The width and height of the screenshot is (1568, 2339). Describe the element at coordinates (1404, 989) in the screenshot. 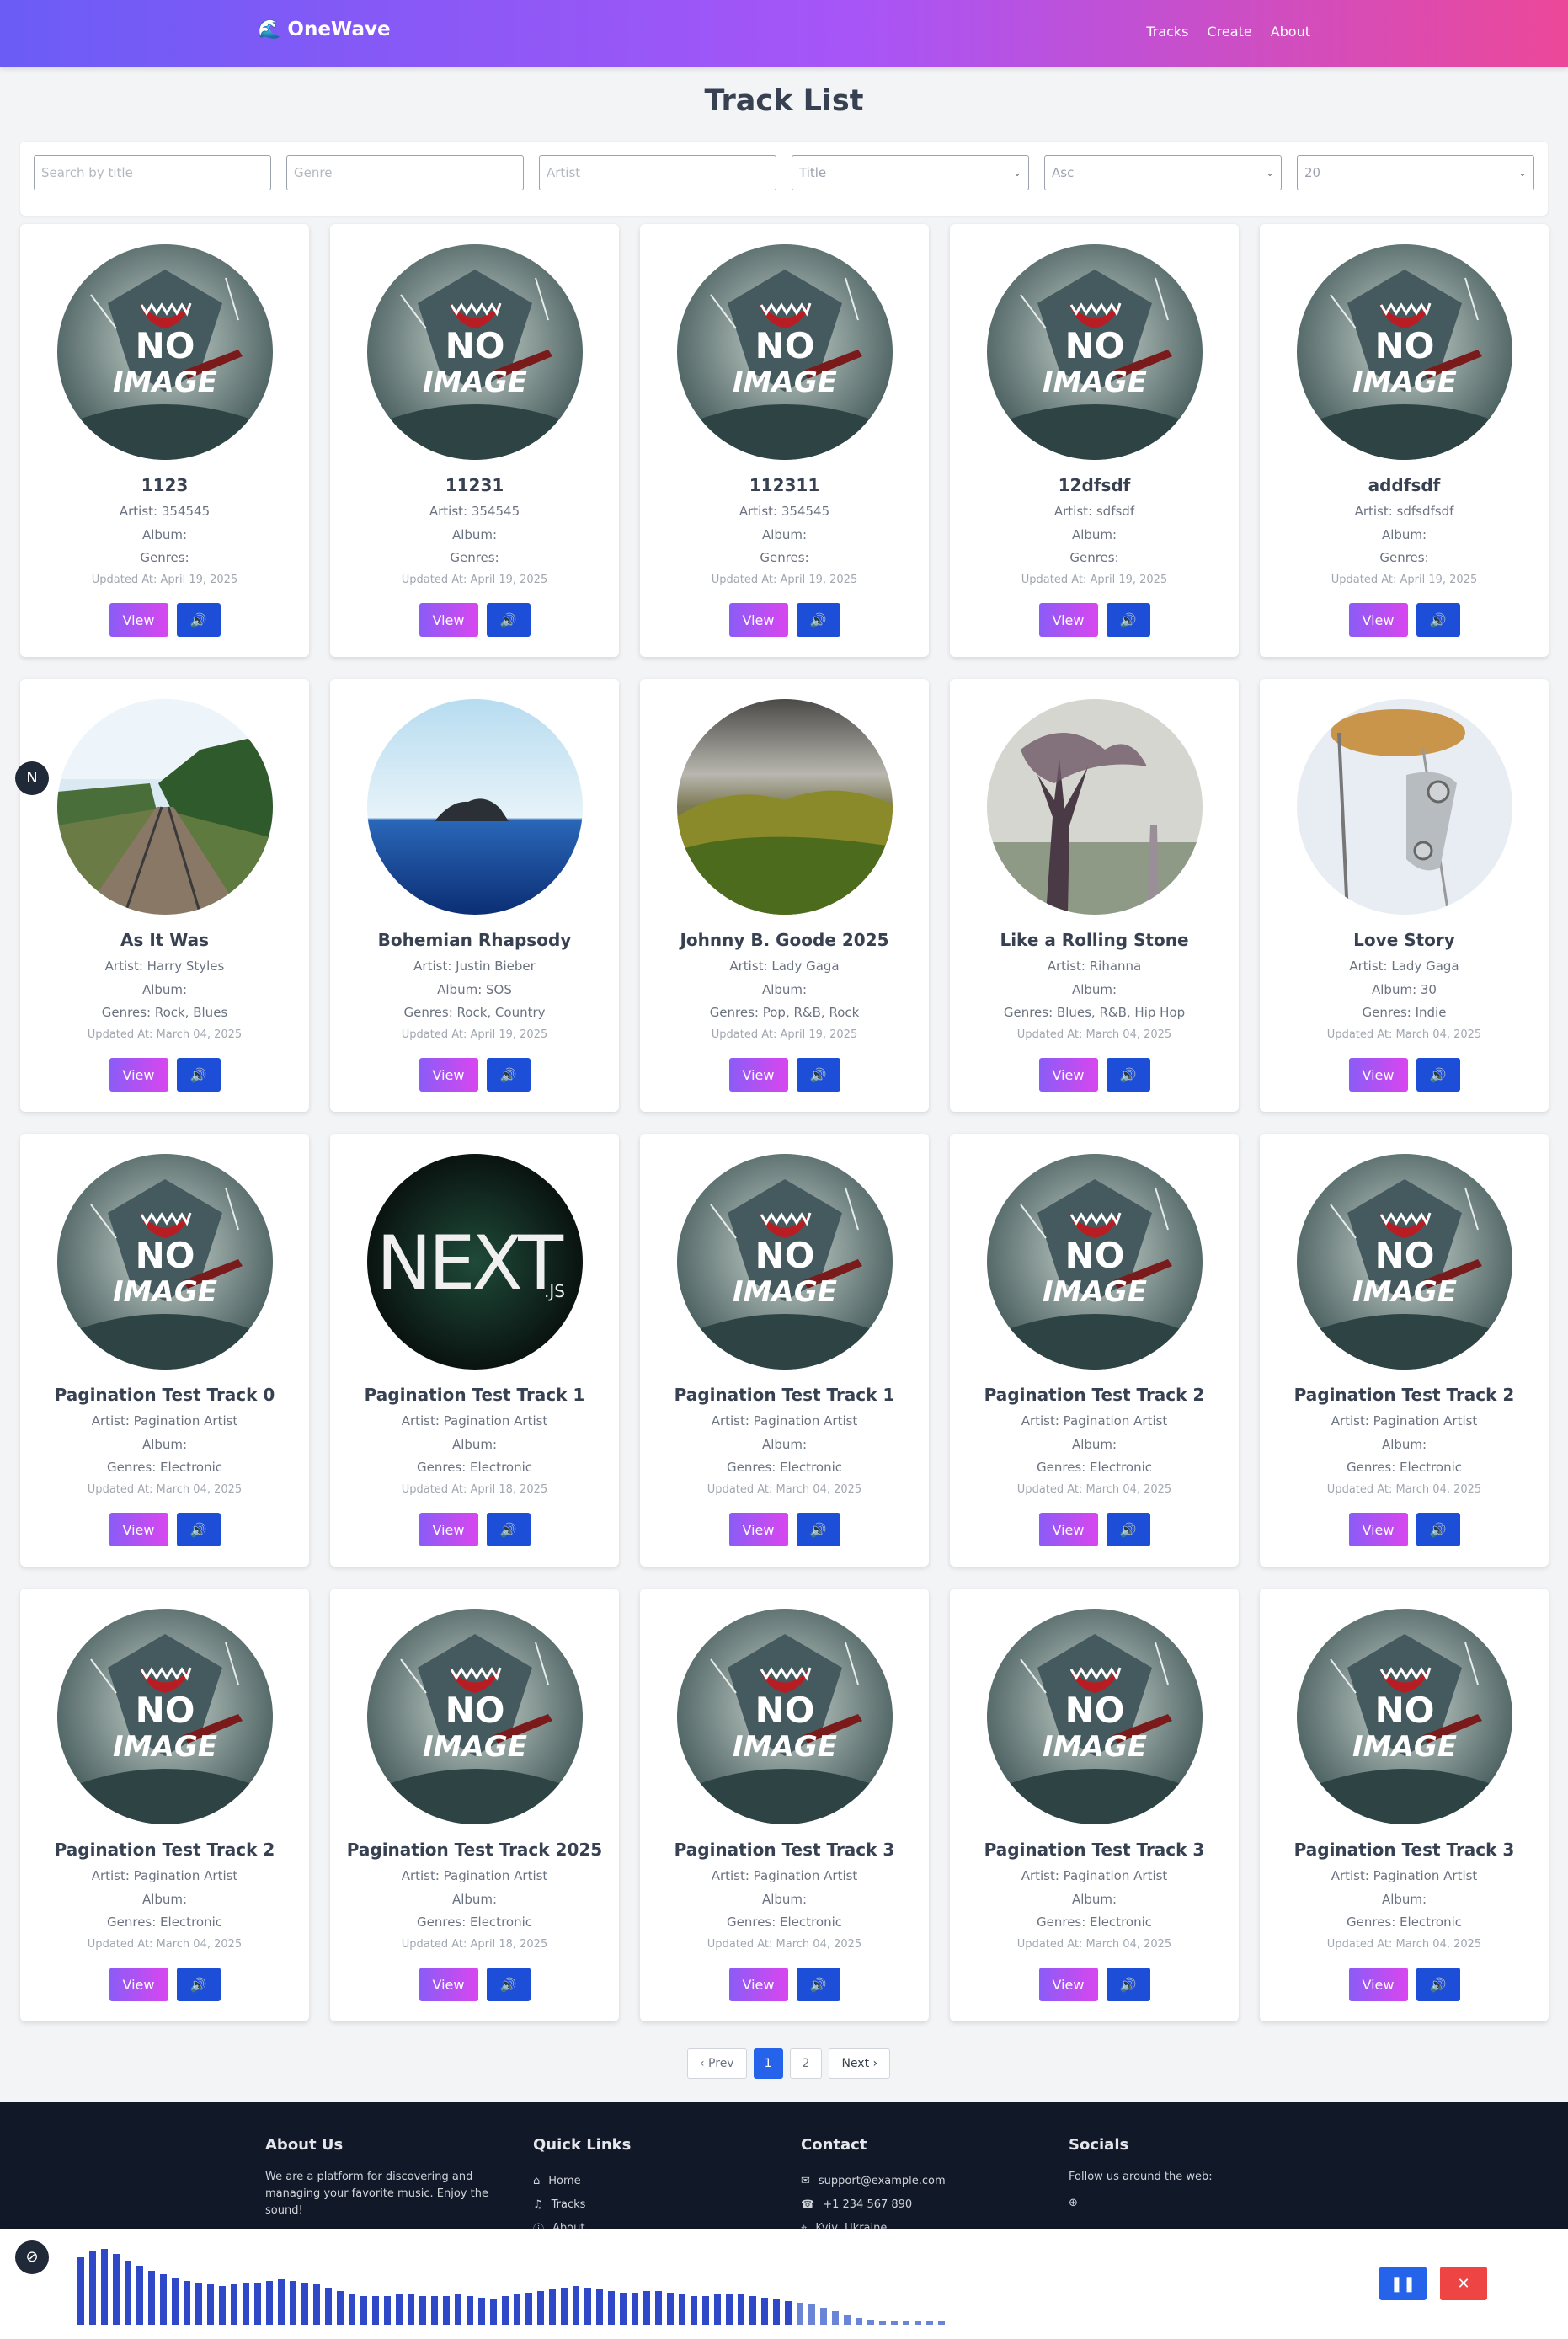

I see `track-album: Album: 30` at that location.